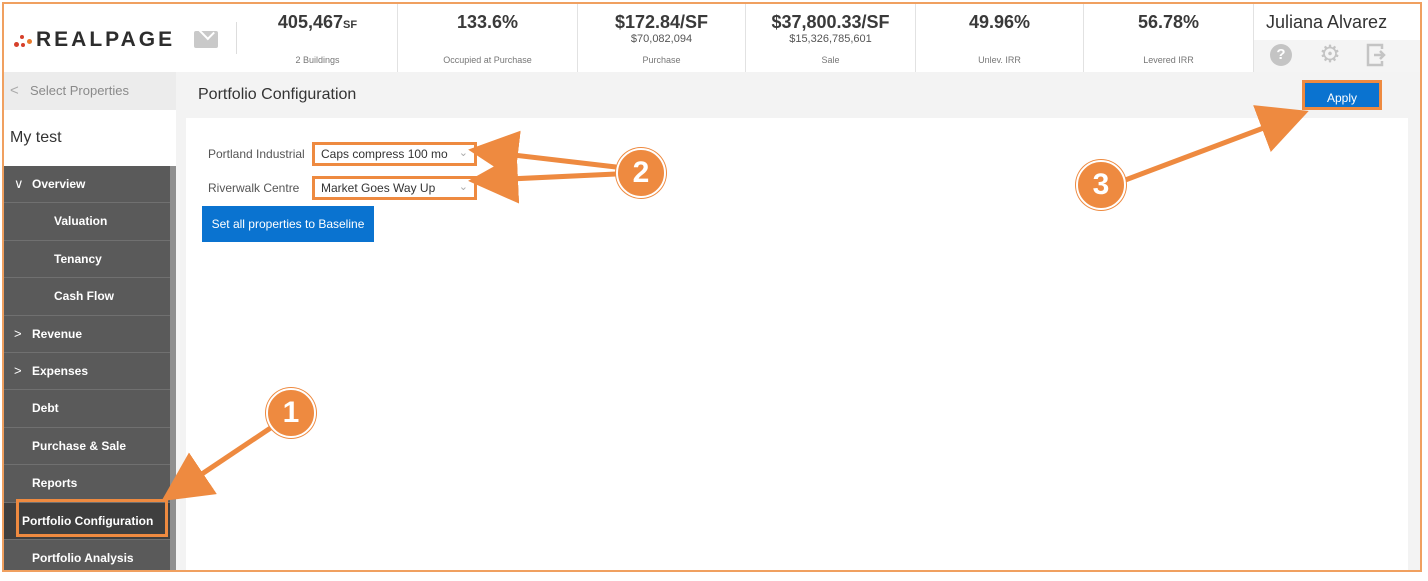 The image size is (1428, 581). What do you see at coordinates (58, 184) in the screenshot?
I see `sidebar-item-label: Overview` at bounding box center [58, 184].